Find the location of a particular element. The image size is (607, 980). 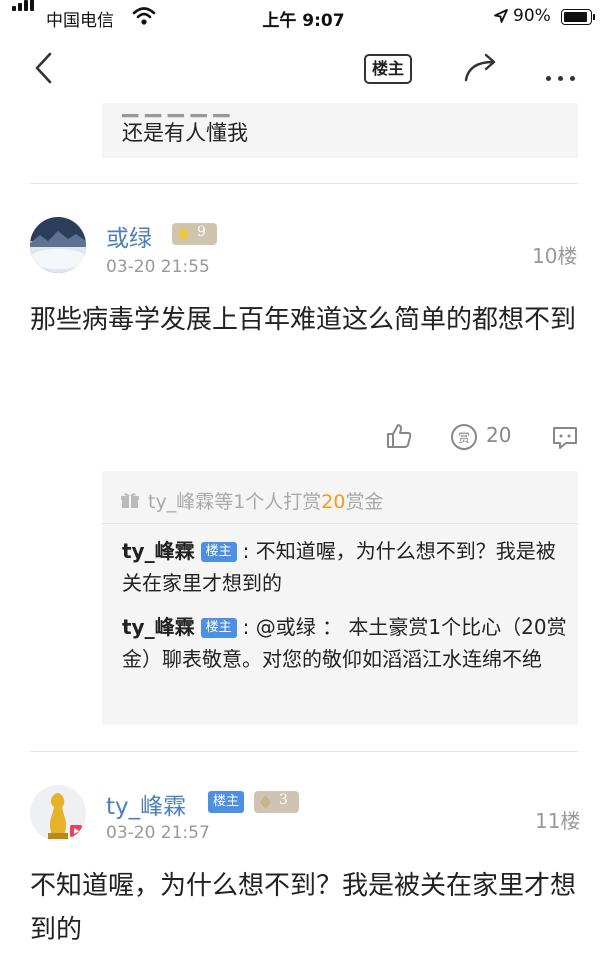

svg-text: 赏 is located at coordinates (464, 438).